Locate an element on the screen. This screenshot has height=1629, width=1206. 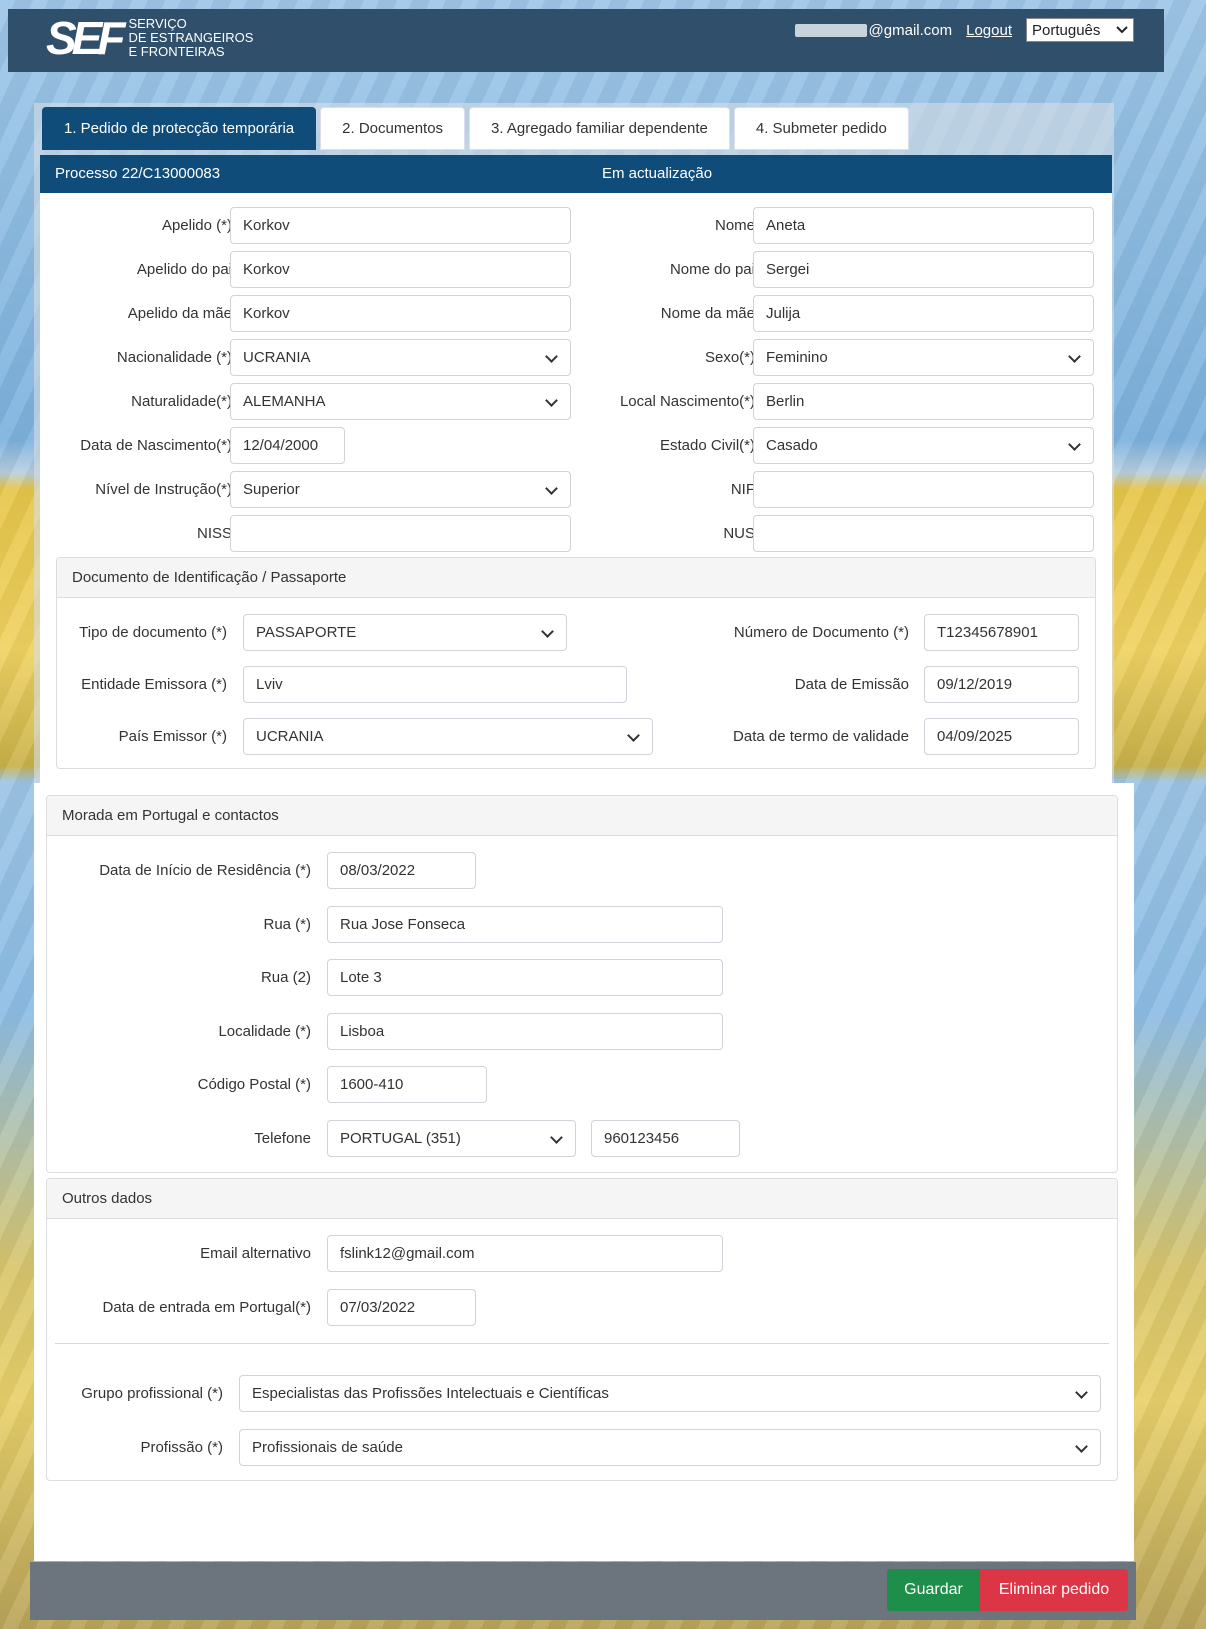
tab-submeter: 4. Submeter pedido is located at coordinates (821, 128).